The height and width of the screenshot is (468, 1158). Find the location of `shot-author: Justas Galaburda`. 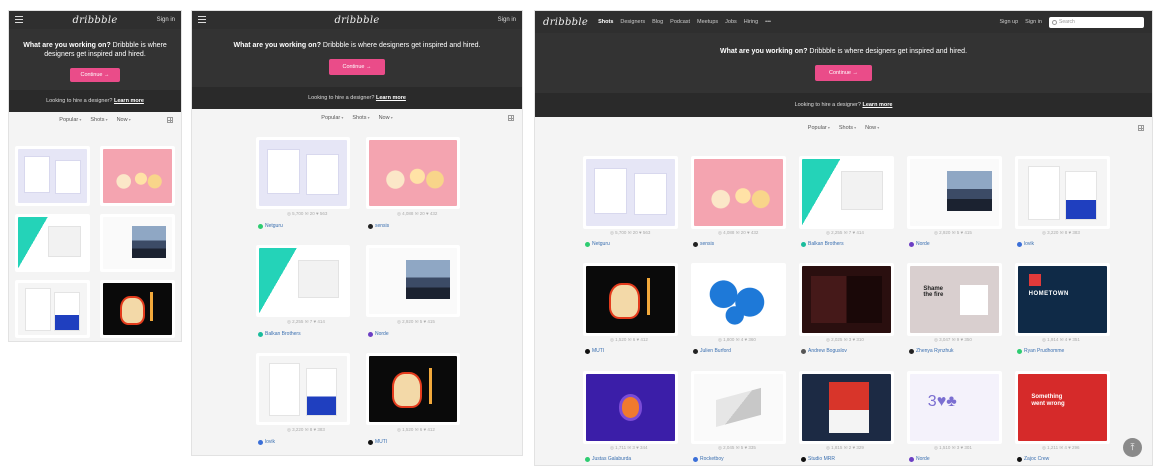

shot-author: Justas Galaburda is located at coordinates (608, 459).